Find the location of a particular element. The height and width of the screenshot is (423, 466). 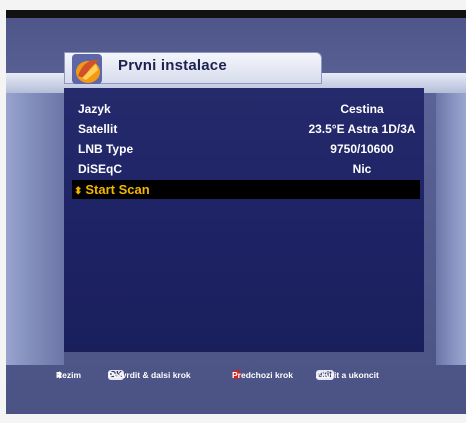

ok-text: Potvrdit & dalsi krok is located at coordinates (149, 375).